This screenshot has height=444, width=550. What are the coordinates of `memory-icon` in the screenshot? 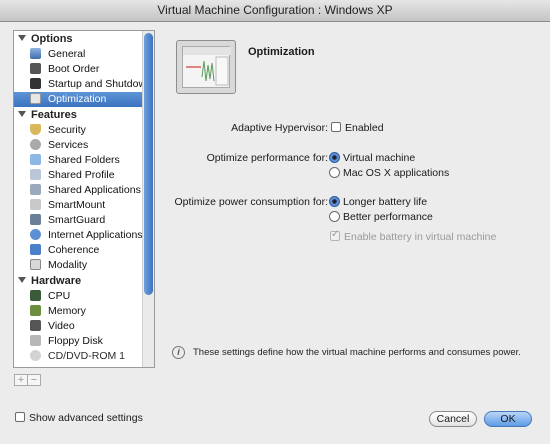 It's located at (35, 310).